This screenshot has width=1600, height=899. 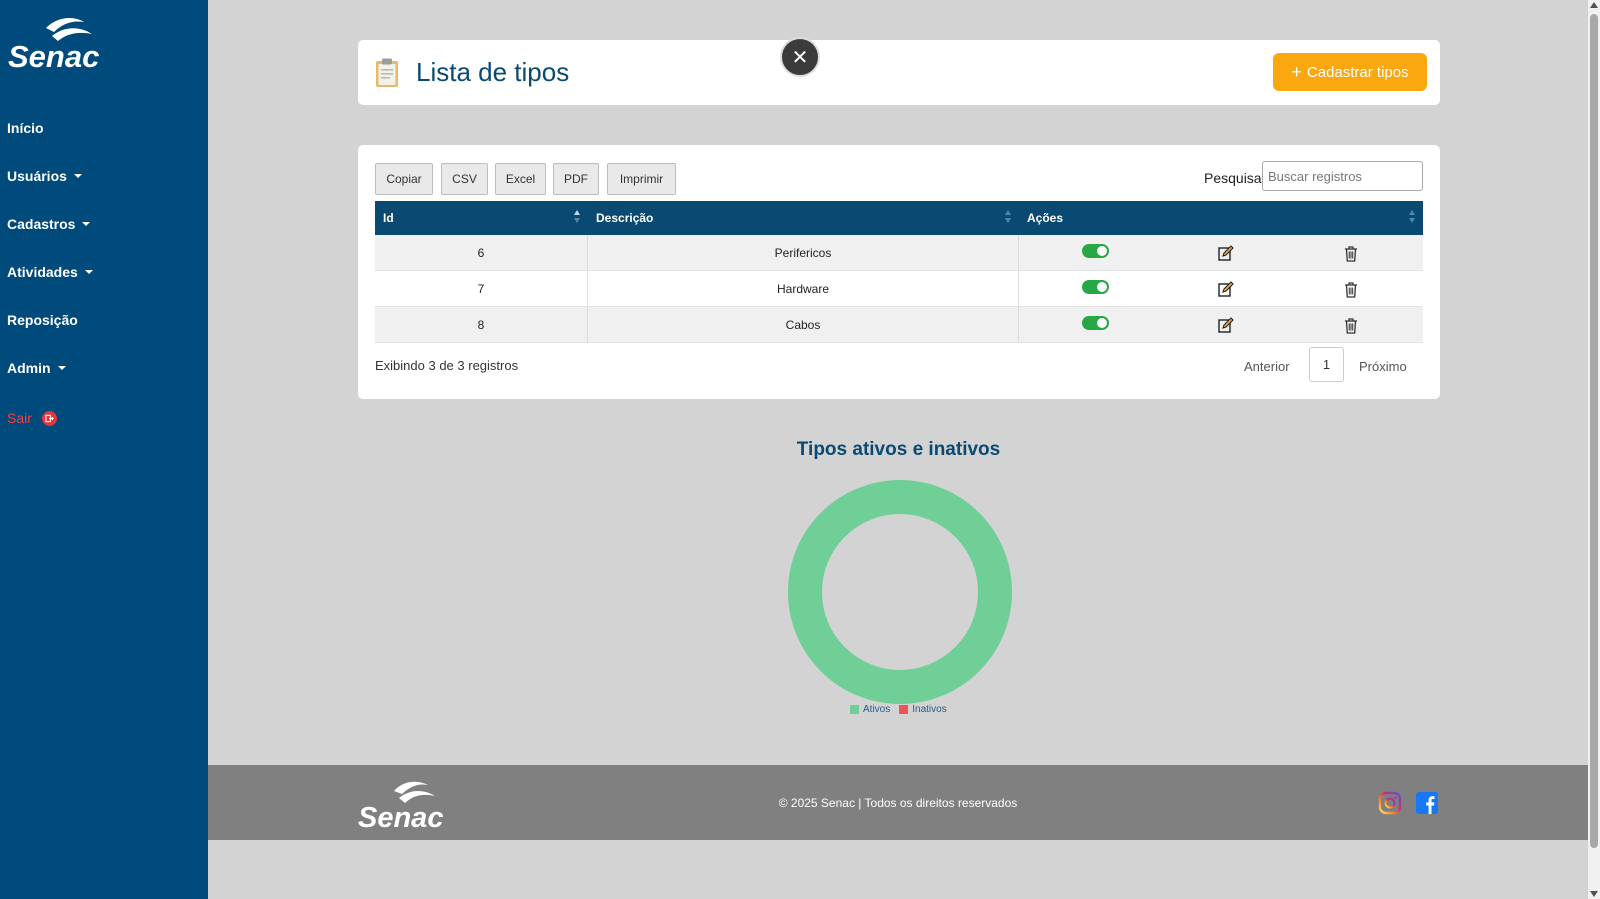 I want to click on header-card: Lista de tipos + Cadastrar tipos, so click(x=899, y=72).